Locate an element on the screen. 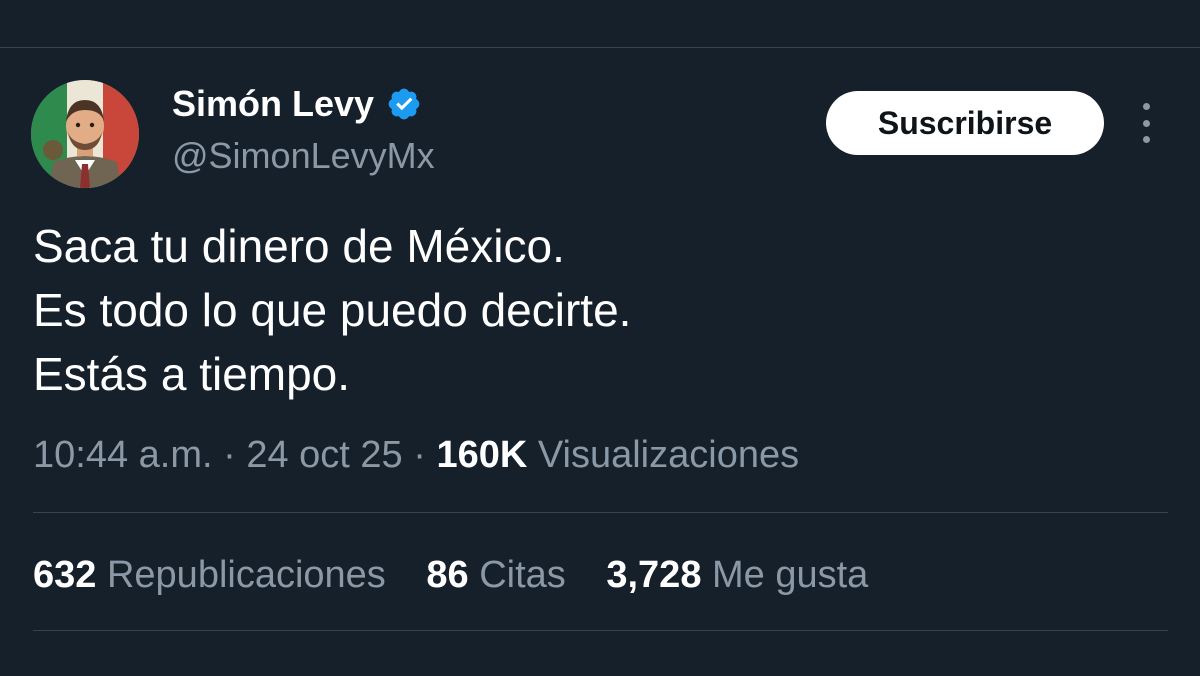 This screenshot has width=1200, height=676. verified-badge-icon is located at coordinates (404, 104).